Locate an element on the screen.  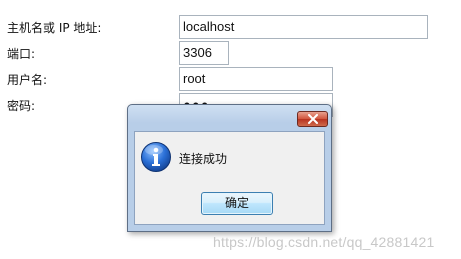
port-input: 3306 is located at coordinates (204, 53).